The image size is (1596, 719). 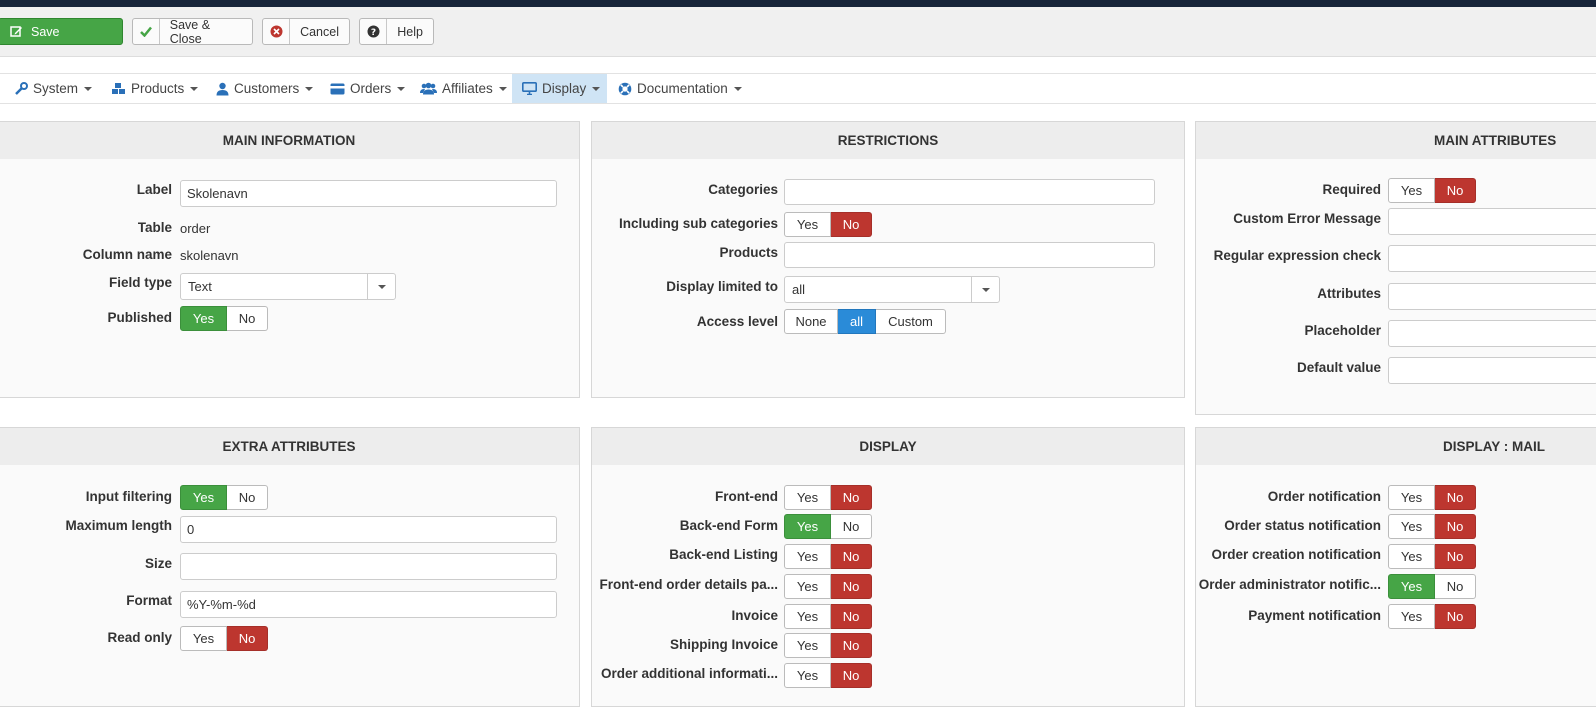 I want to click on order-notification-yes: Yes, so click(x=1411, y=497).